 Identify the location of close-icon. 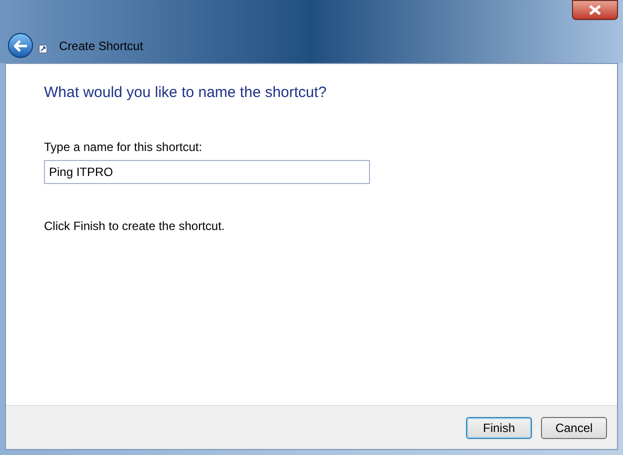
(595, 10).